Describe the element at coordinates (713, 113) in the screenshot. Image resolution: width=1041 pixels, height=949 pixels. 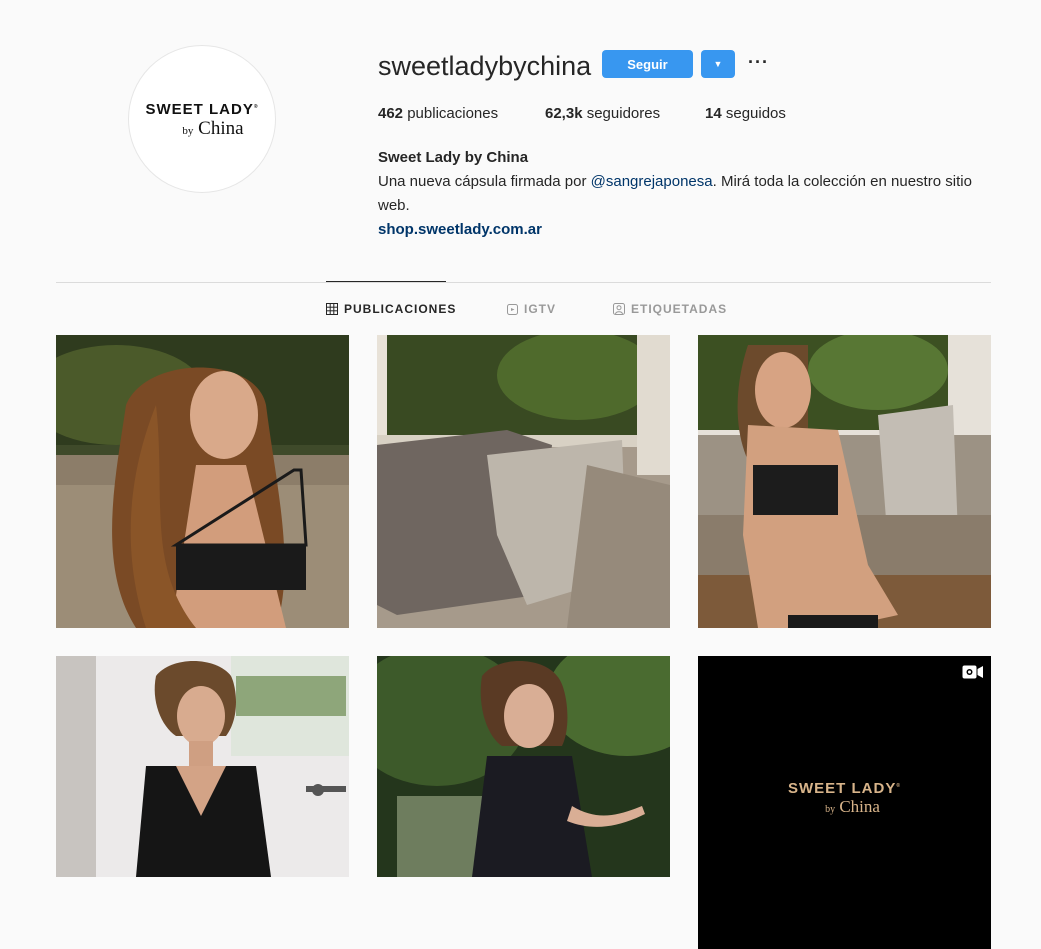
I see `following-count: 14` at that location.